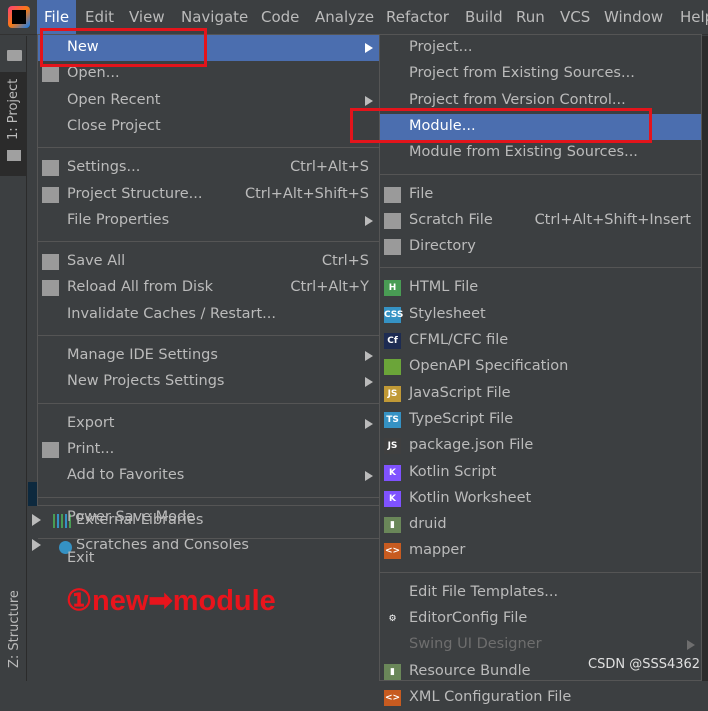 The image size is (708, 711). Describe the element at coordinates (490, 696) in the screenshot. I see `menu-item-label: XML Configuration File` at that location.